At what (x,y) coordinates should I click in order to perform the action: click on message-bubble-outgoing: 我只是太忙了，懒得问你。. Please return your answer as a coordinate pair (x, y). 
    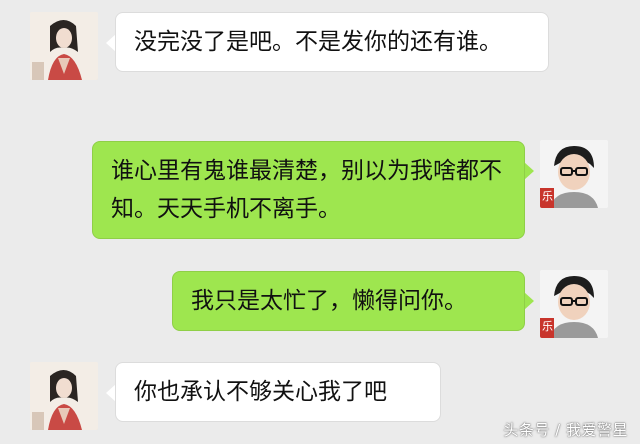
    Looking at the image, I should click on (348, 301).